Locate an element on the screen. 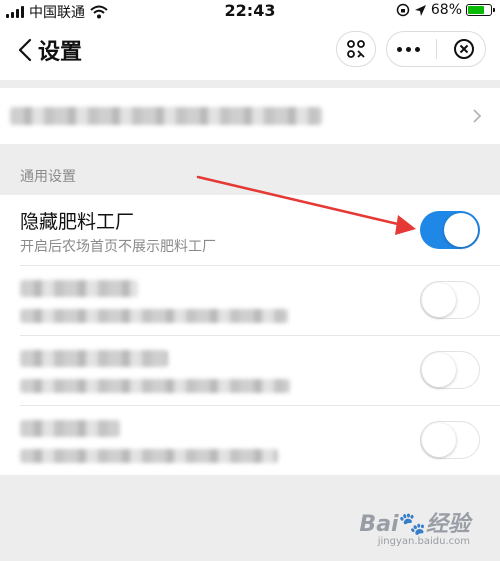  nav-bar: 设置 is located at coordinates (250, 51).